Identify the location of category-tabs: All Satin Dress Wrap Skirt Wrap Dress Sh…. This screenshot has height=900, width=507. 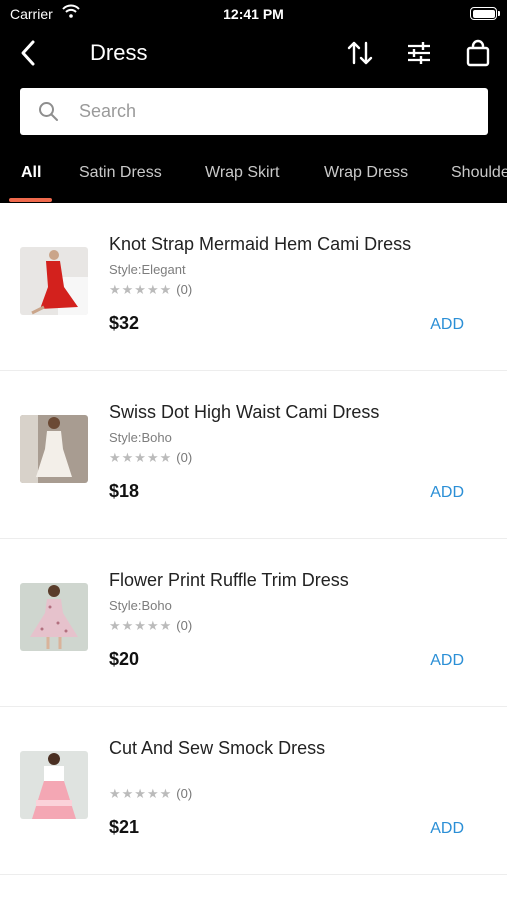
(253, 176).